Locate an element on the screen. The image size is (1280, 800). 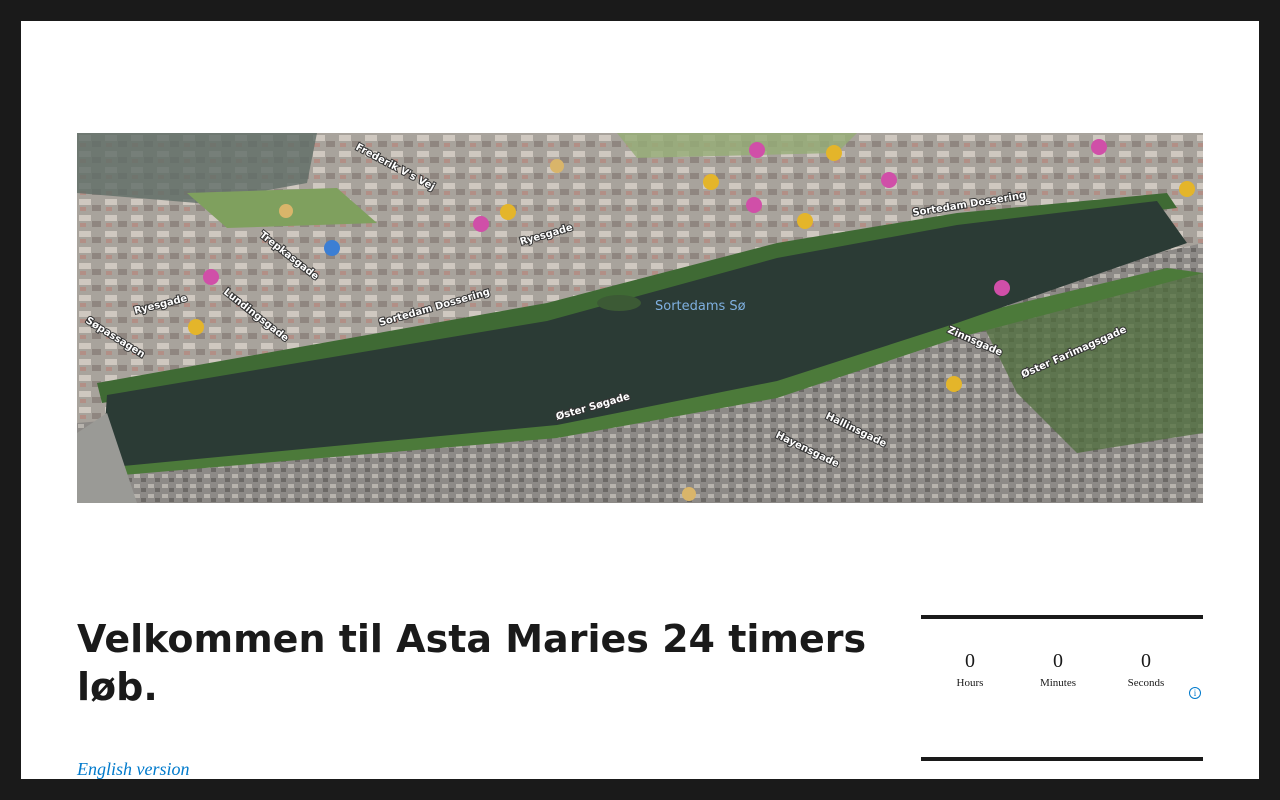
minutes-value: 0 is located at coordinates (1058, 661).